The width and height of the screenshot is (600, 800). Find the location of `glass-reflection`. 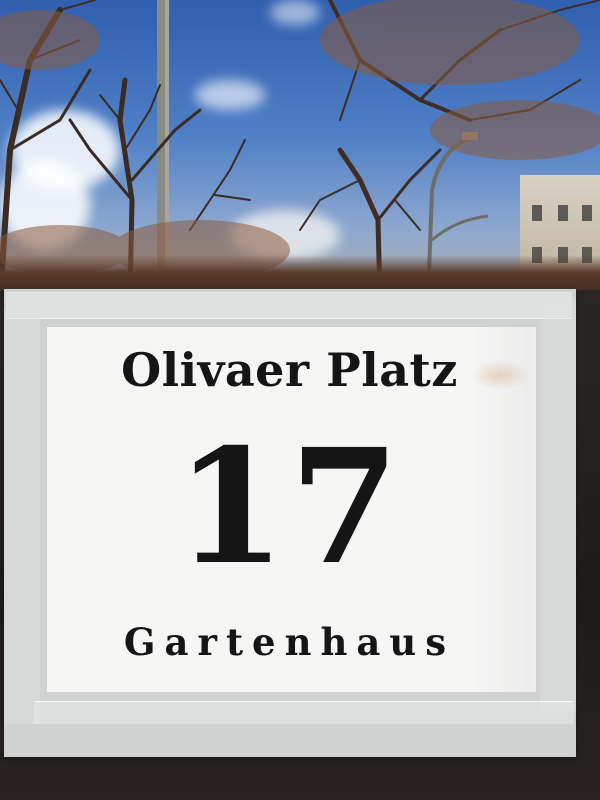

glass-reflection is located at coordinates (500, 375).